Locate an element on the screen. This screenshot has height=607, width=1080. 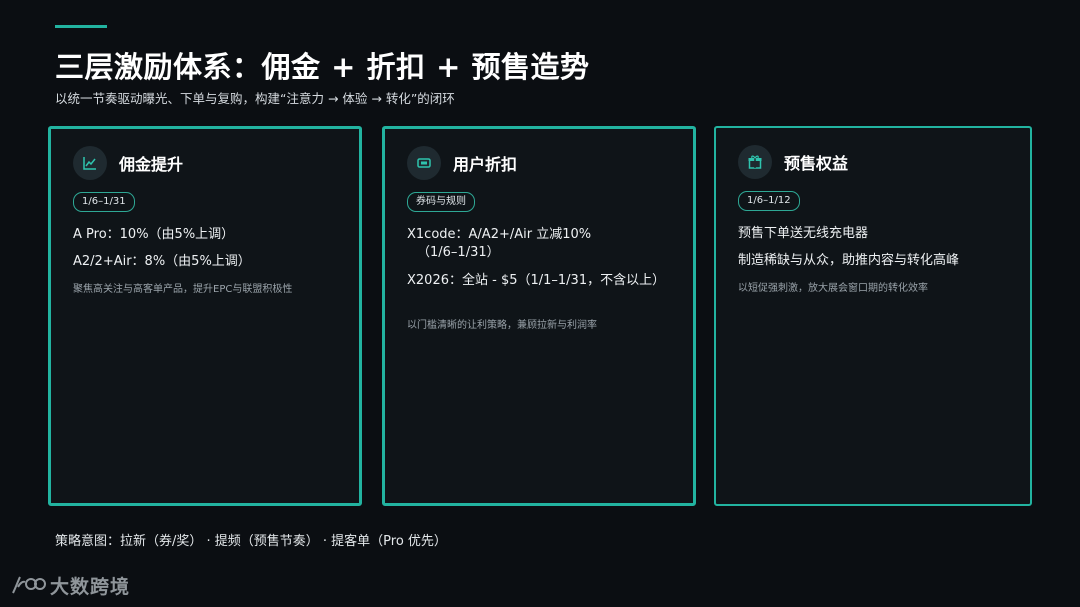
card-line: 预售下单送无线充电器 is located at coordinates (803, 233).